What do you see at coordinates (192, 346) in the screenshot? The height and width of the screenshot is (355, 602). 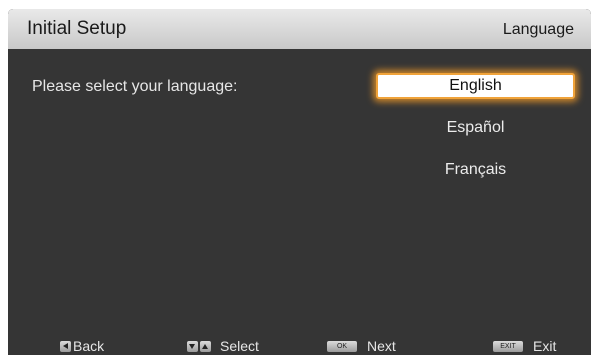 I see `down-arrow-key-icon` at bounding box center [192, 346].